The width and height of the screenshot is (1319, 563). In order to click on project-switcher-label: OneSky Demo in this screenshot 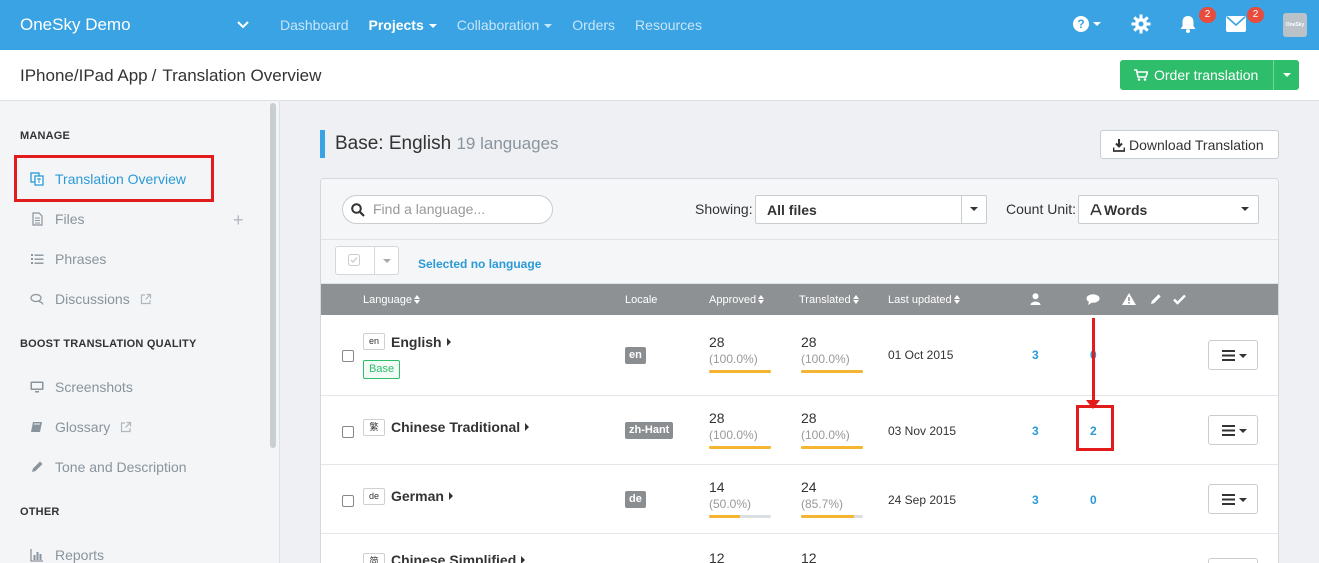, I will do `click(75, 25)`.